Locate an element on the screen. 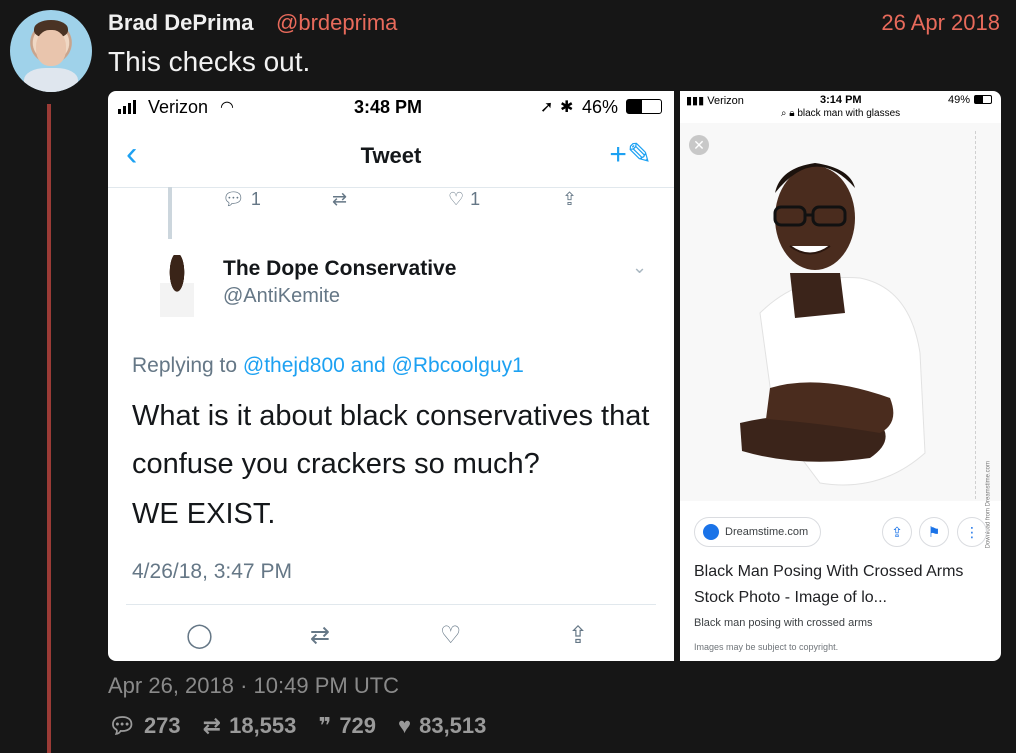 Image resolution: width=1016 pixels, height=753 pixels. thread-line is located at coordinates (49, 428).